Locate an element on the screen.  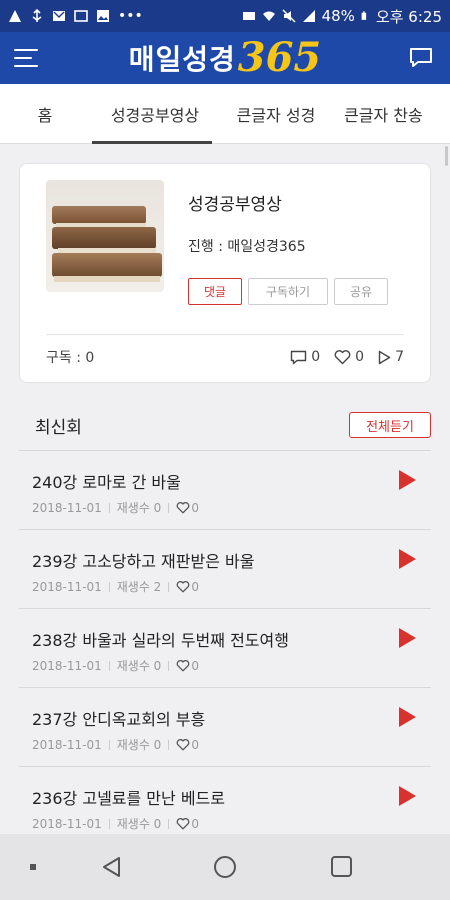
share-button: 공유 is located at coordinates (361, 291).